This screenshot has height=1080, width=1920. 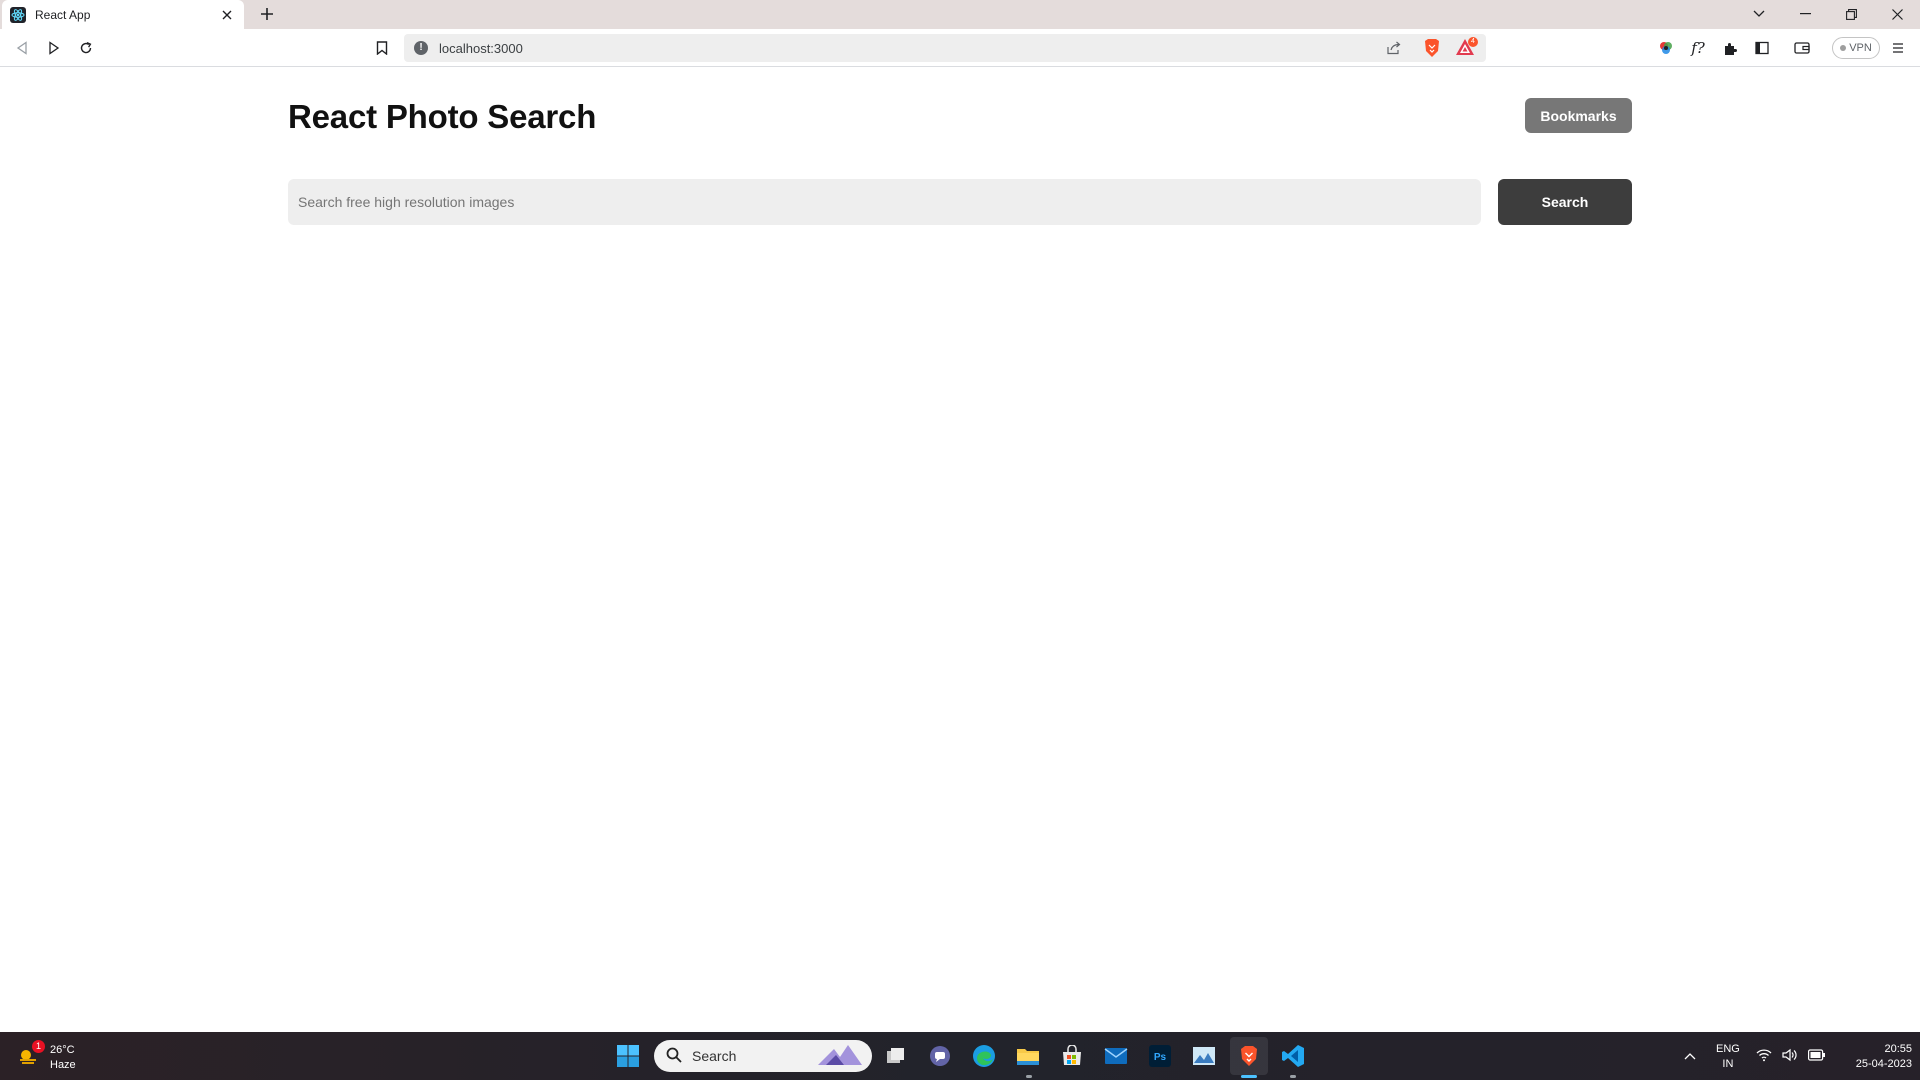 What do you see at coordinates (1851, 14) in the screenshot?
I see `restore-icon` at bounding box center [1851, 14].